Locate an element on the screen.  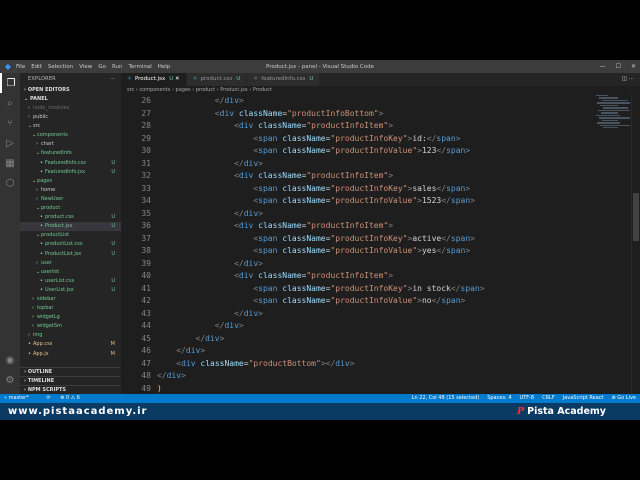
status-item: UTF-8 is located at coordinates (527, 398).